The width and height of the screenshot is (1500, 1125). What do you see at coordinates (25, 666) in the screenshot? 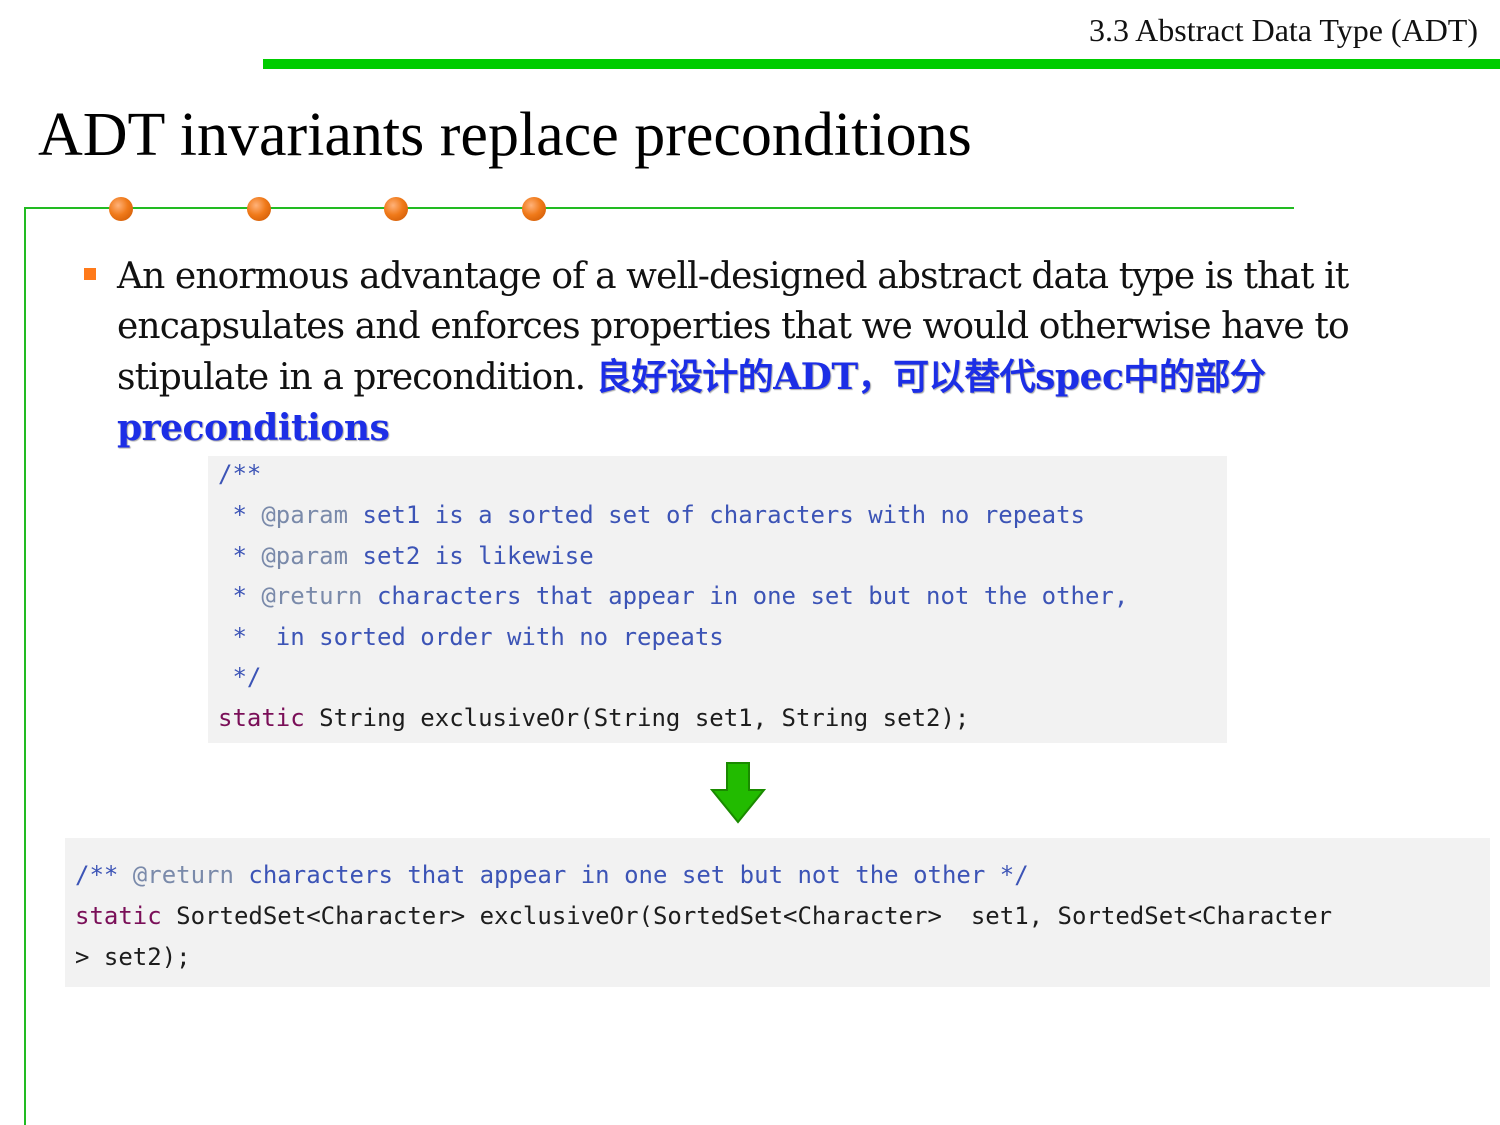
I see `left-margin-rule` at bounding box center [25, 666].